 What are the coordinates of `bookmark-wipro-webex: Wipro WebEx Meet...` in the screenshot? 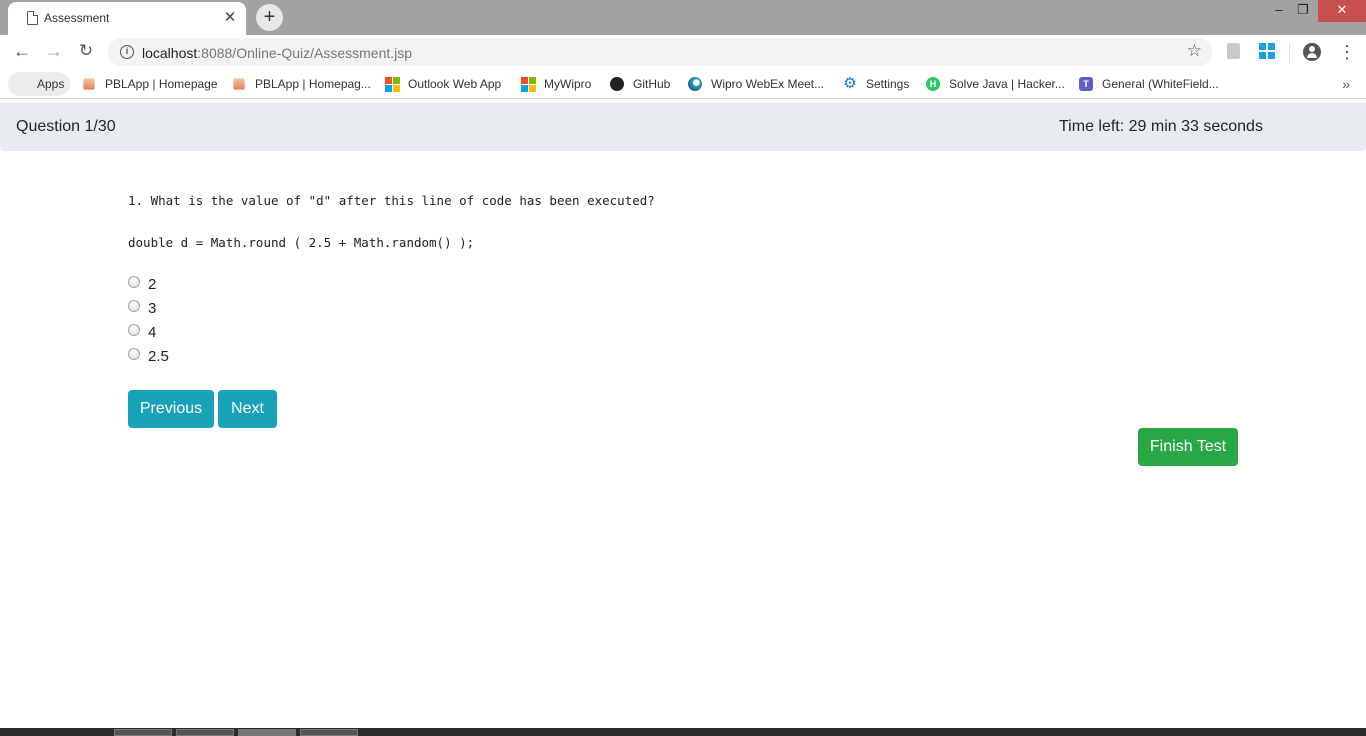 It's located at (756, 84).